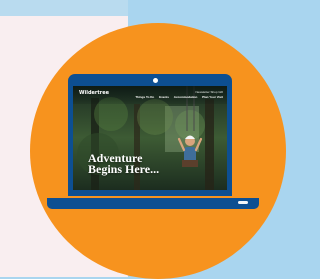 This screenshot has height=279, width=320. I want to click on laptop-base, so click(153, 203).